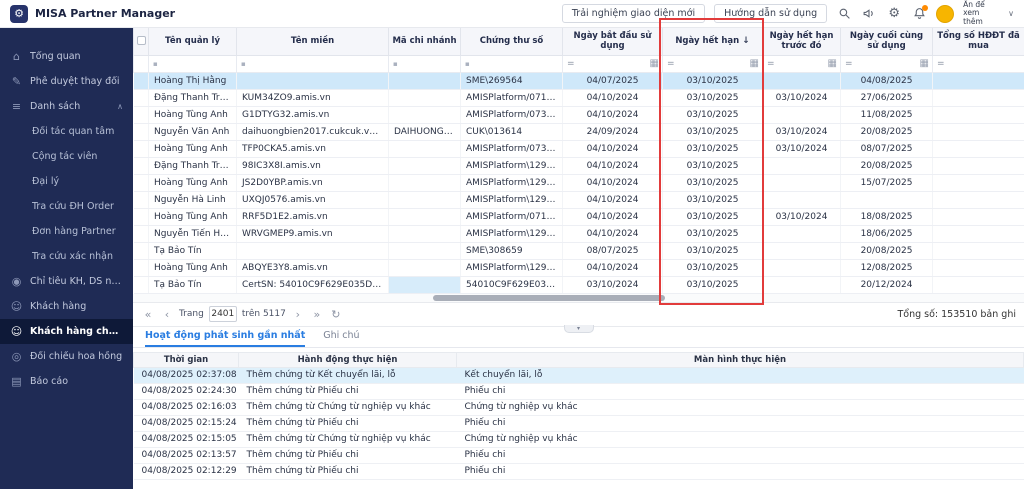  What do you see at coordinates (66, 231) in the screenshot?
I see `sidebar-item-don-hang-partner: Đơn hàng Partner` at bounding box center [66, 231].